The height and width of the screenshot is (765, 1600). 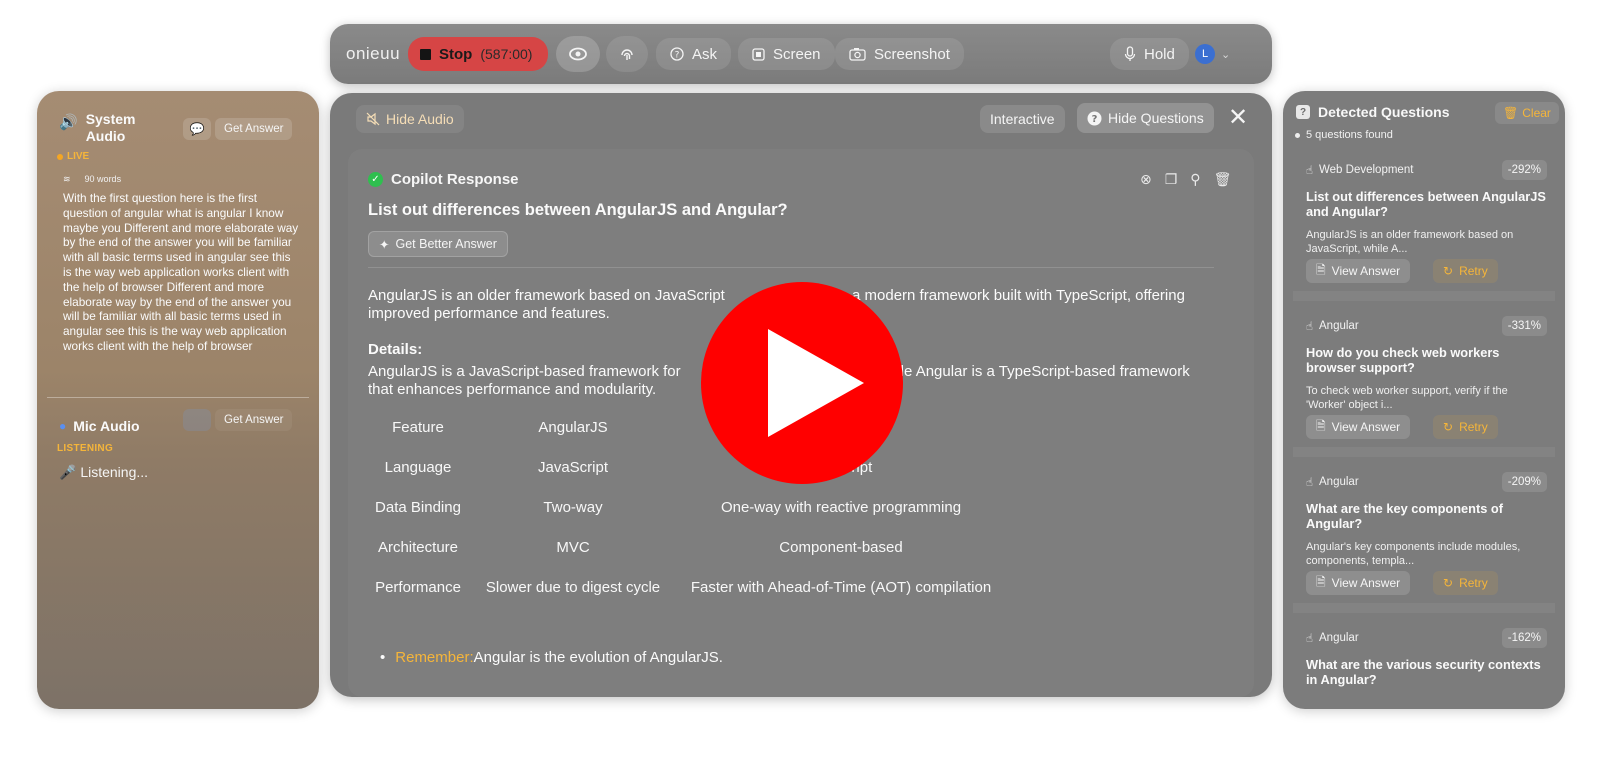 What do you see at coordinates (797, 54) in the screenshot?
I see `screen-label: Screen` at bounding box center [797, 54].